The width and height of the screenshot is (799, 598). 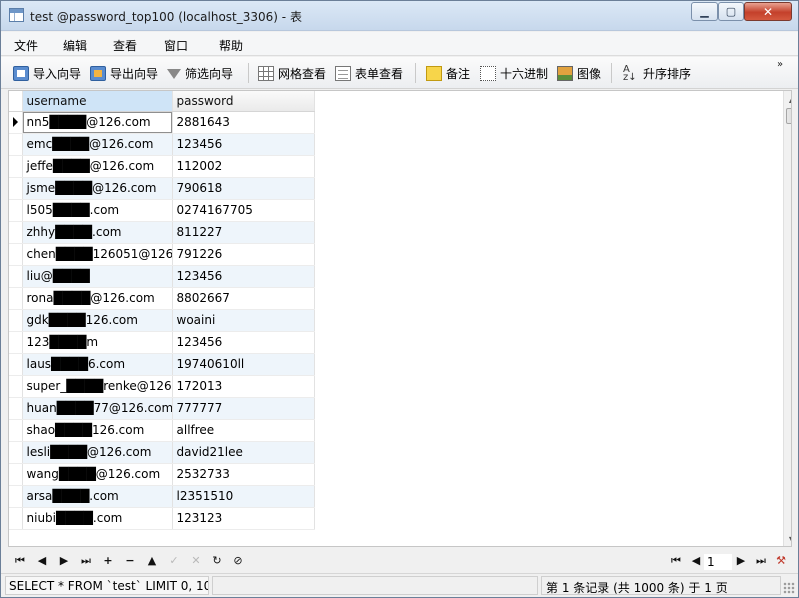 What do you see at coordinates (231, 45) in the screenshot?
I see `menu-help: 帮助` at bounding box center [231, 45].